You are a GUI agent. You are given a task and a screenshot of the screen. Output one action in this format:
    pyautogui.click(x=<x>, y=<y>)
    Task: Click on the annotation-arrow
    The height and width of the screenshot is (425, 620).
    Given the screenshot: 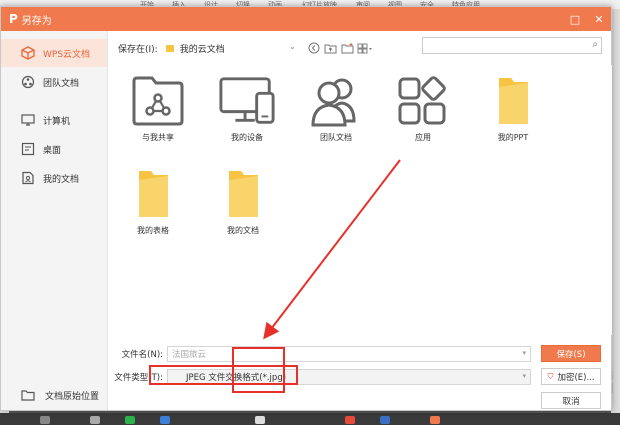 What is the action you would take?
    pyautogui.click(x=332, y=249)
    